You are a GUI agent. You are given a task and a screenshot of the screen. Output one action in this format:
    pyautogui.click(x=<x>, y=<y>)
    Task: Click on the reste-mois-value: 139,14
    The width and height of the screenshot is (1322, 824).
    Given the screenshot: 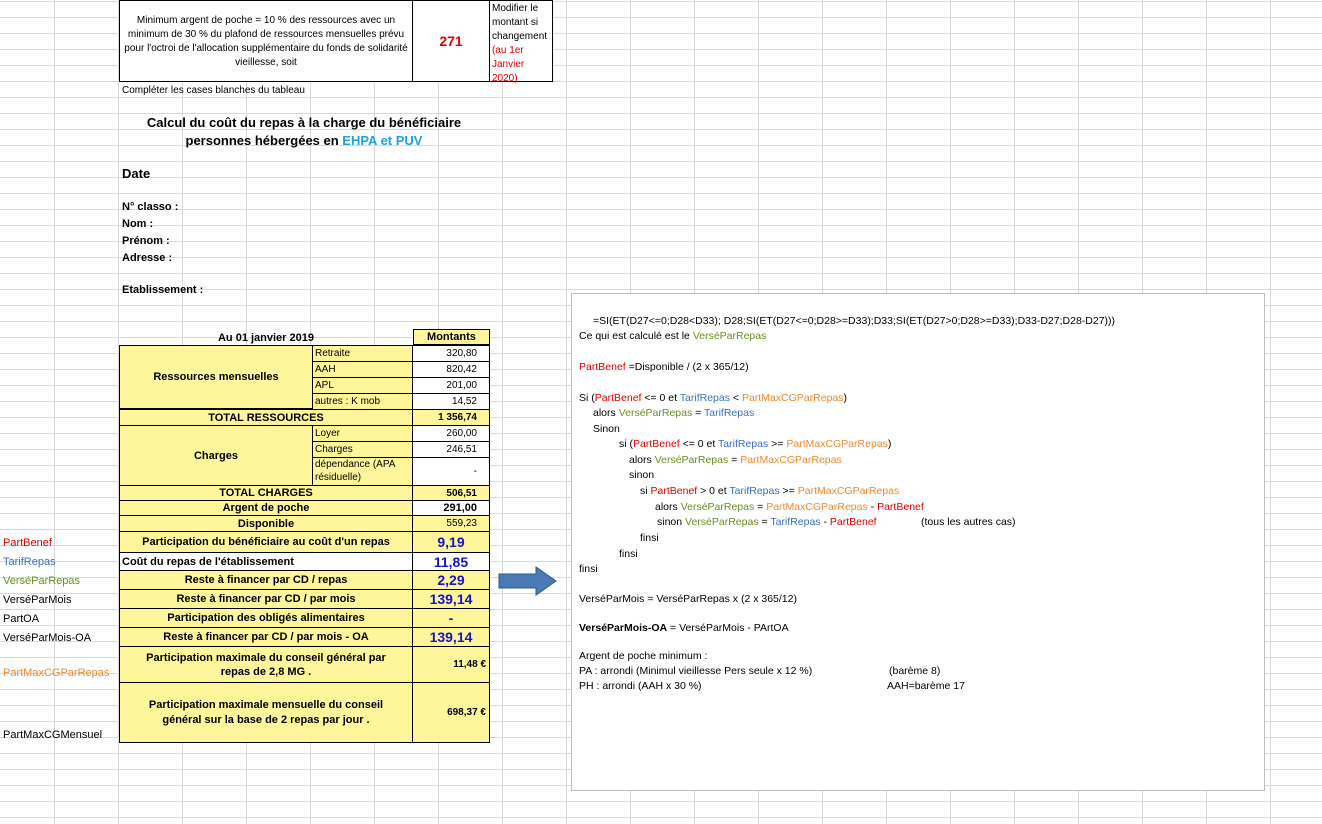 What is the action you would take?
    pyautogui.click(x=451, y=599)
    